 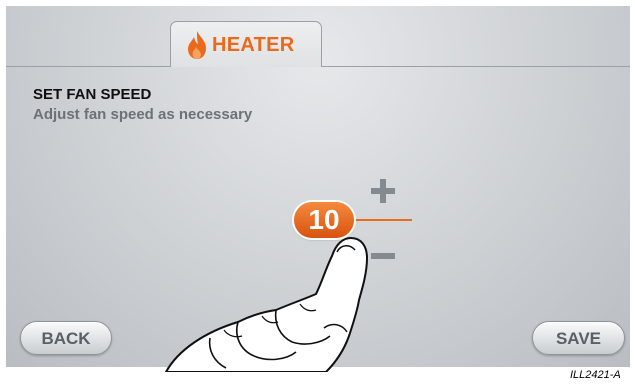 What do you see at coordinates (66, 338) in the screenshot?
I see `back-button: BACK` at bounding box center [66, 338].